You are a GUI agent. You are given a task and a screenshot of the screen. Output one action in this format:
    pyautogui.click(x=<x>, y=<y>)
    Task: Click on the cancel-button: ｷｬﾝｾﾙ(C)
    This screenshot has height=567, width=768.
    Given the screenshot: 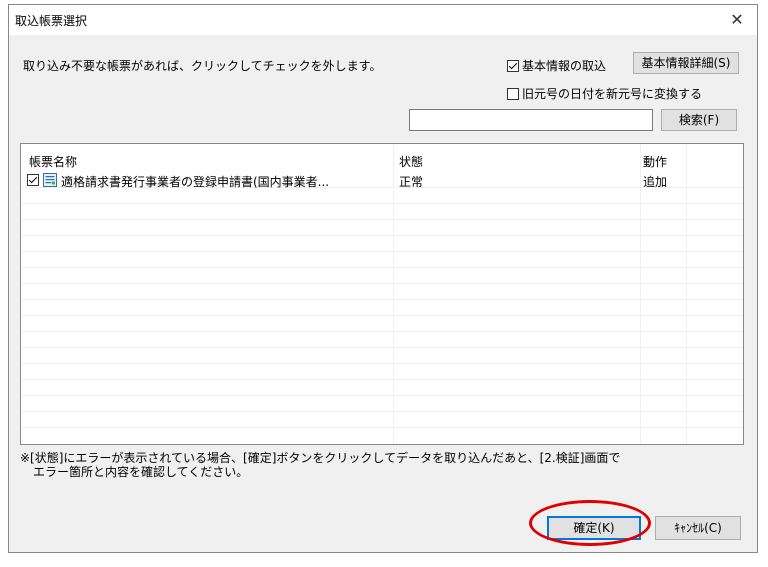 What is the action you would take?
    pyautogui.click(x=698, y=528)
    